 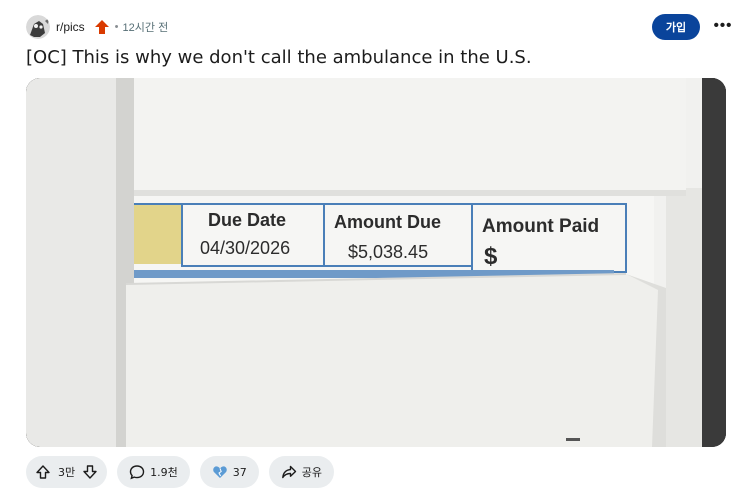 I want to click on comment-bubble-icon, so click(x=137, y=472).